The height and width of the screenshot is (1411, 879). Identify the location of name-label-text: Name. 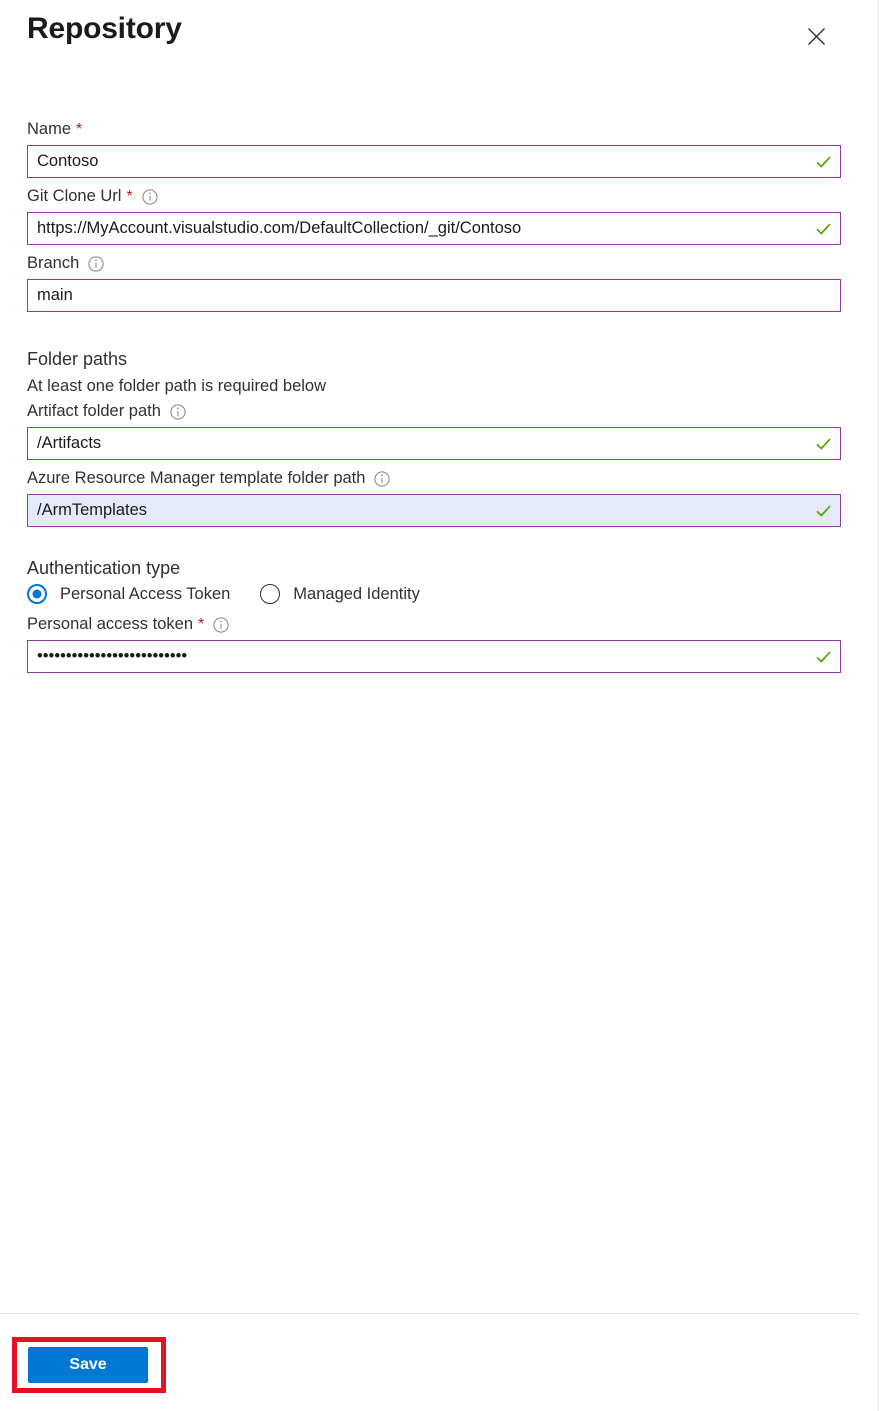
(49, 129).